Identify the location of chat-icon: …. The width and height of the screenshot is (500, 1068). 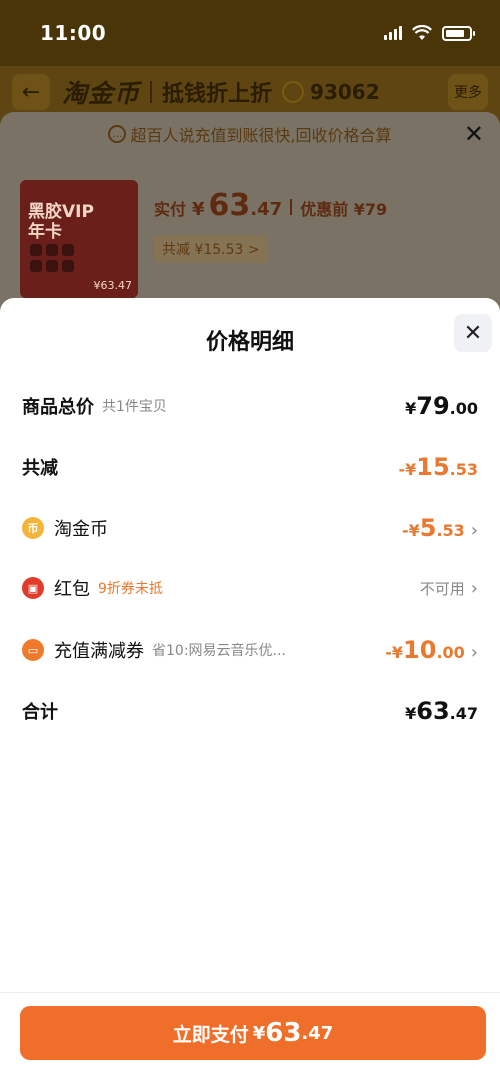
(117, 134).